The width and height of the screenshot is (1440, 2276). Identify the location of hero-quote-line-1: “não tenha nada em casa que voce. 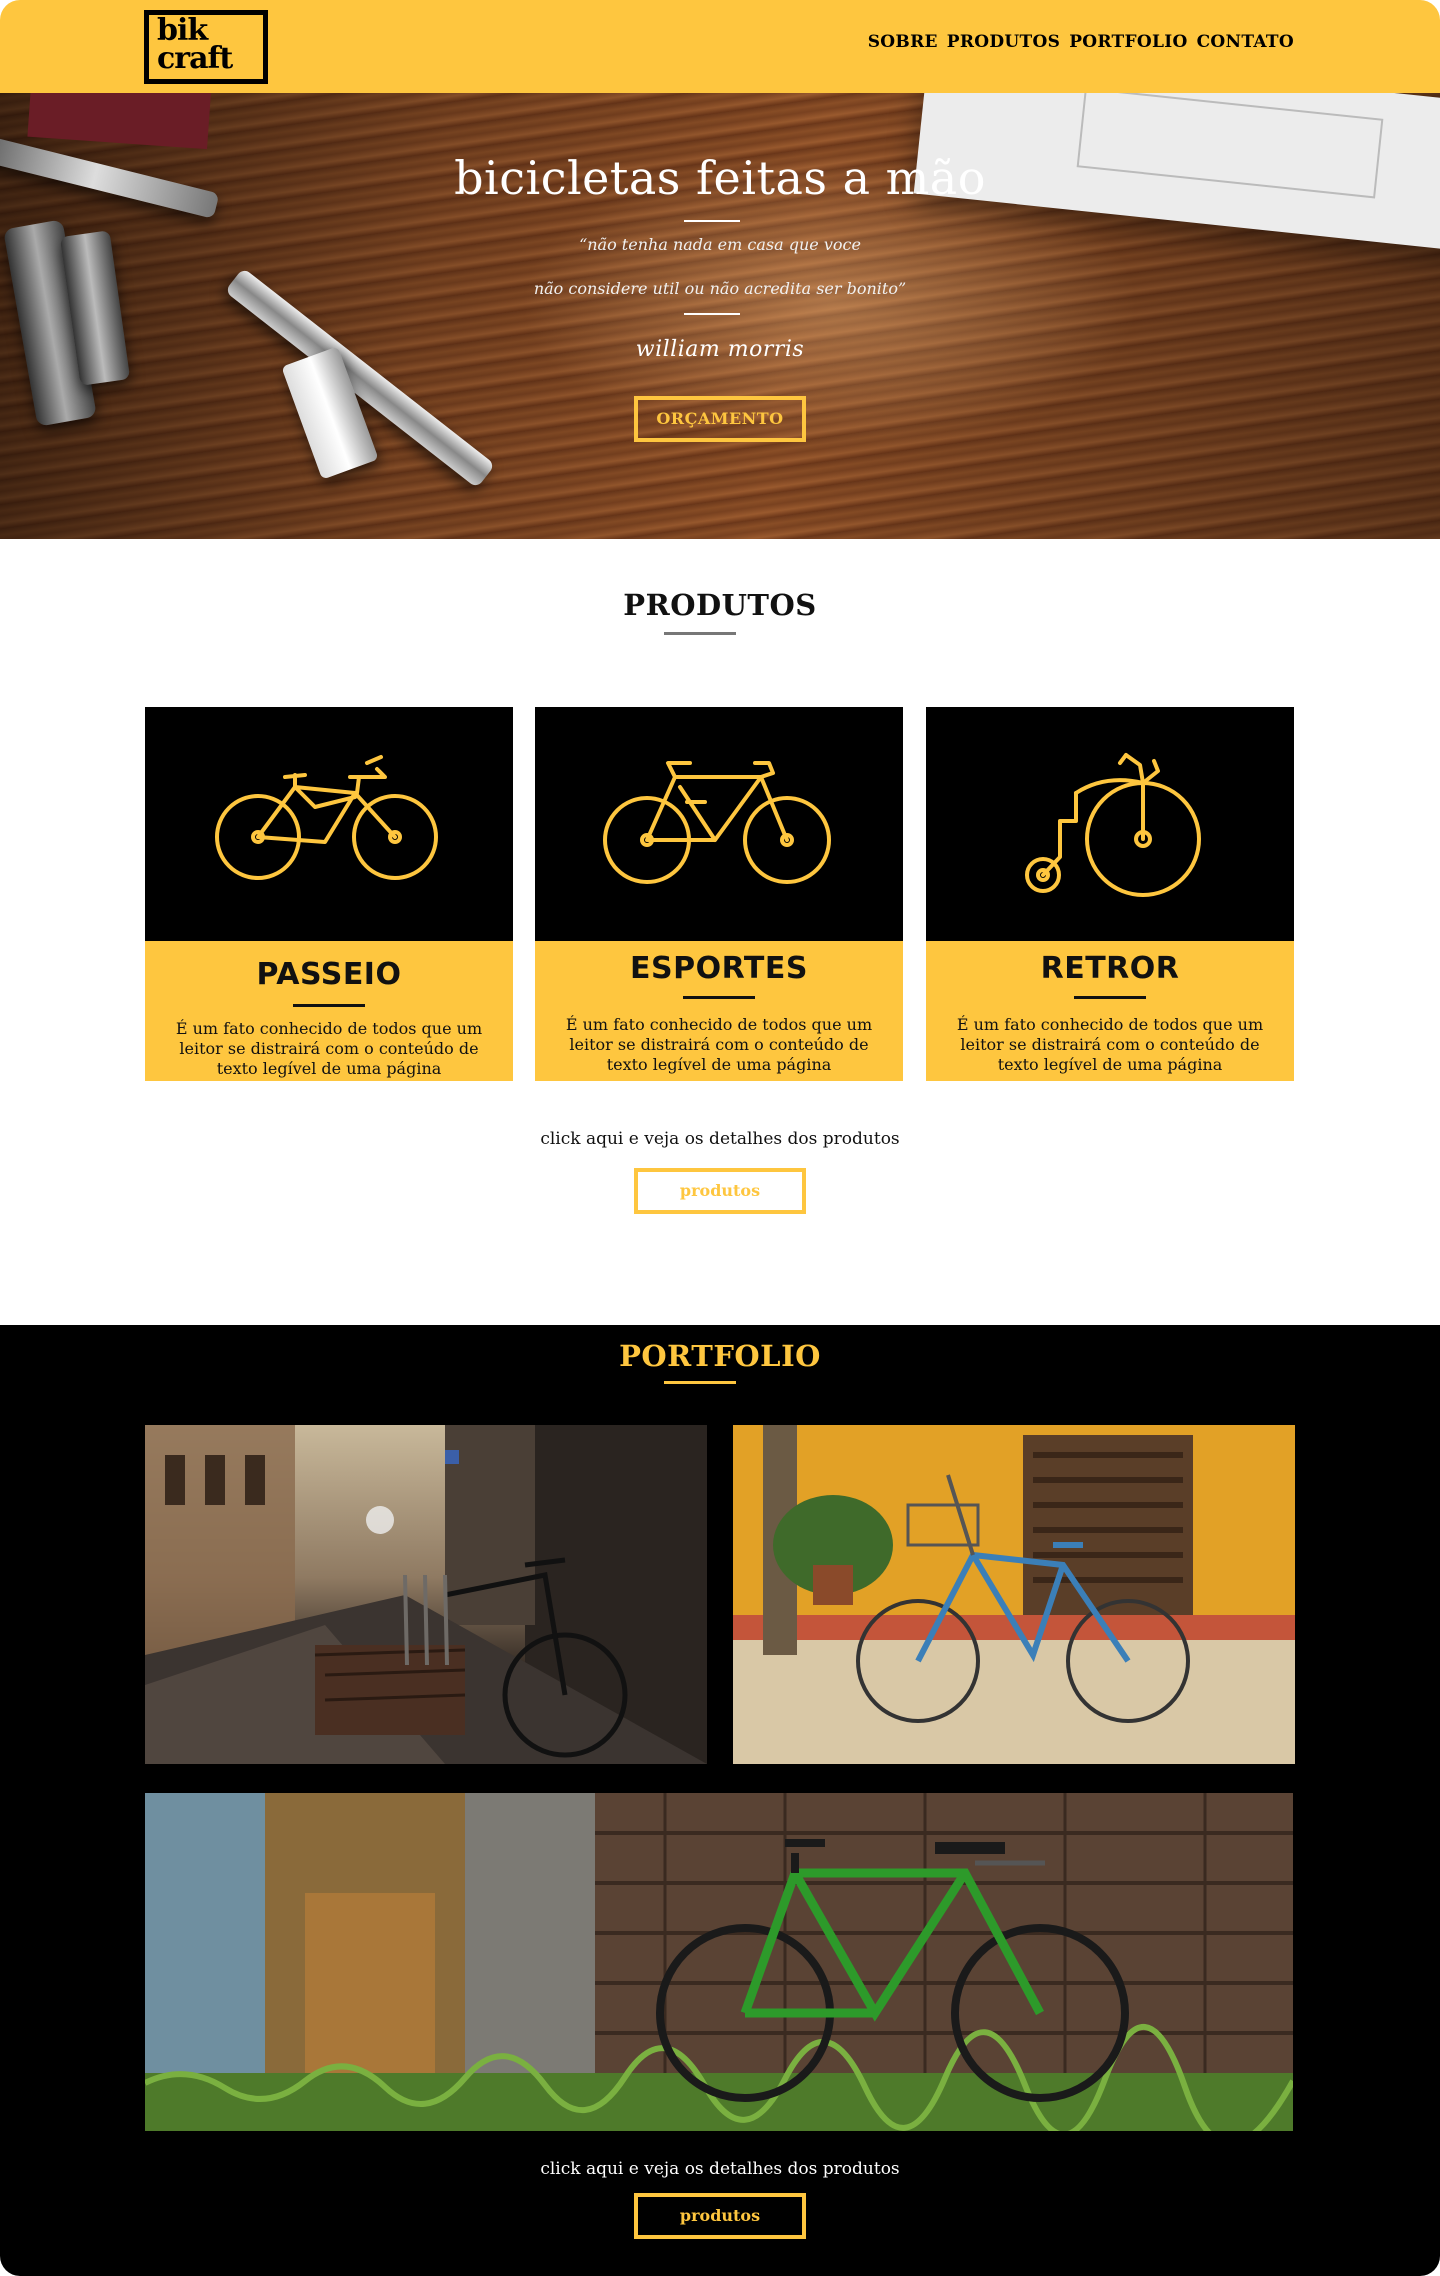
(720, 244).